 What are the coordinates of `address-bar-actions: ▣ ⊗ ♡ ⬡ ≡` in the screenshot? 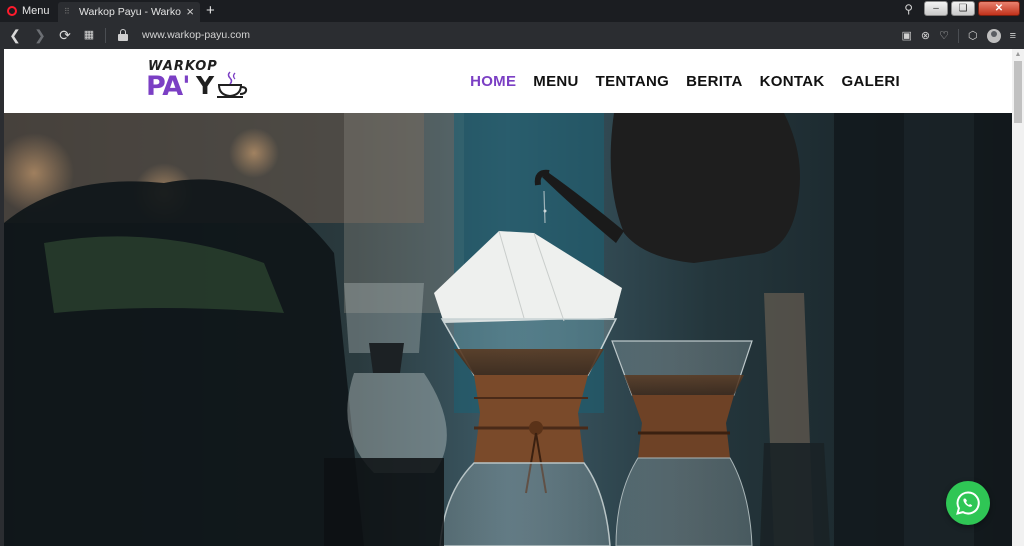 It's located at (958, 35).